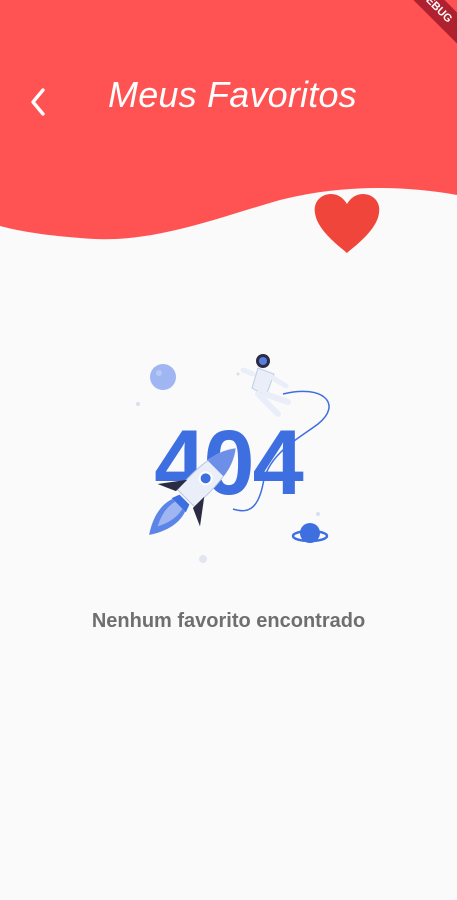 The height and width of the screenshot is (900, 457). I want to click on back-button, so click(38, 102).